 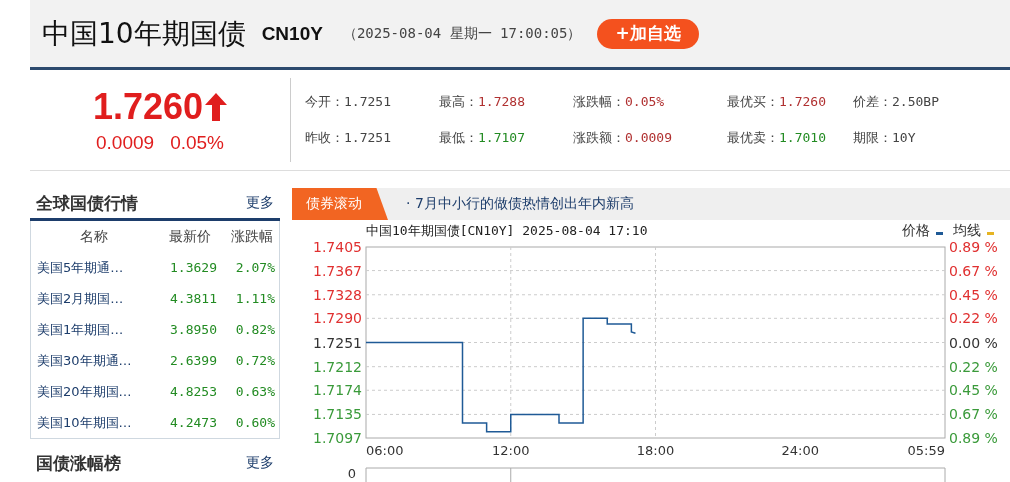 What do you see at coordinates (144, 33) in the screenshot?
I see `bond-title: 中国10年期国债` at bounding box center [144, 33].